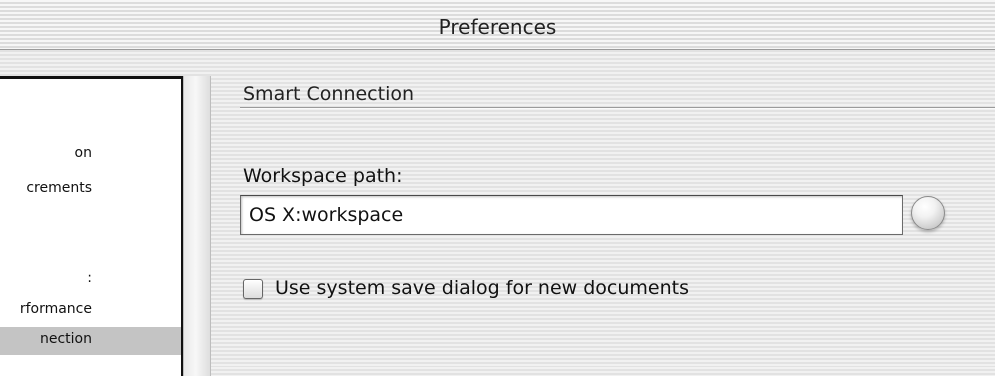  I want to click on workspace-path-label: Workspace path:, so click(323, 176).